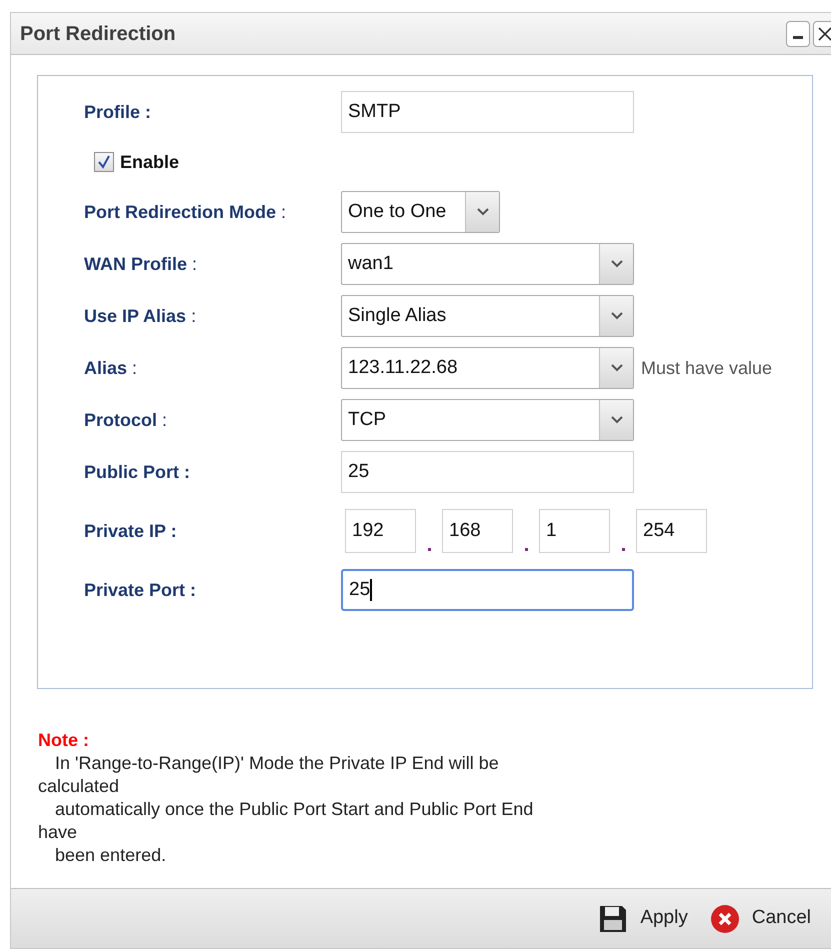 This screenshot has width=831, height=949. Describe the element at coordinates (725, 919) in the screenshot. I see `cancel-icon` at that location.